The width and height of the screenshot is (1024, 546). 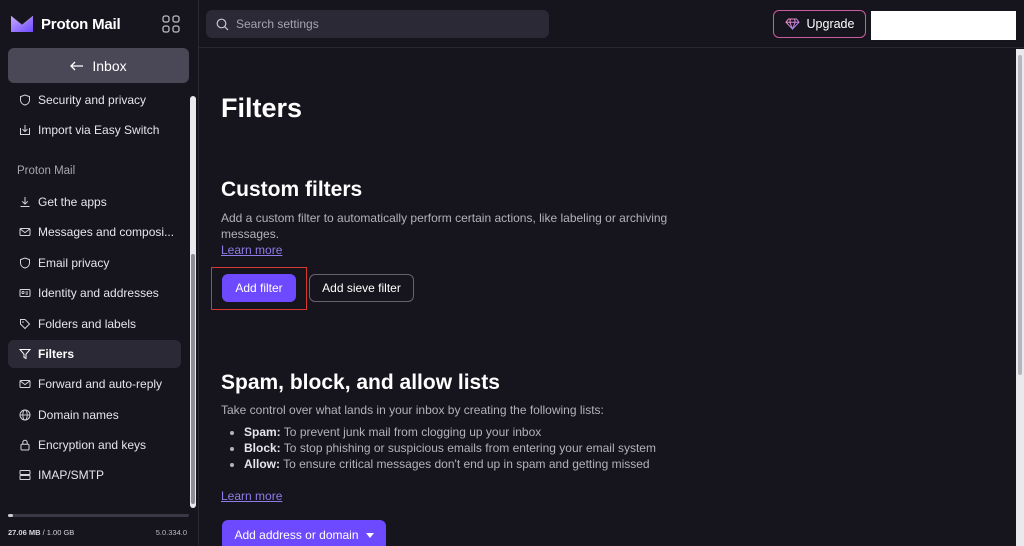 I want to click on storage-usage-text: 27.06 MB / 1.00 GB, so click(x=41, y=532).